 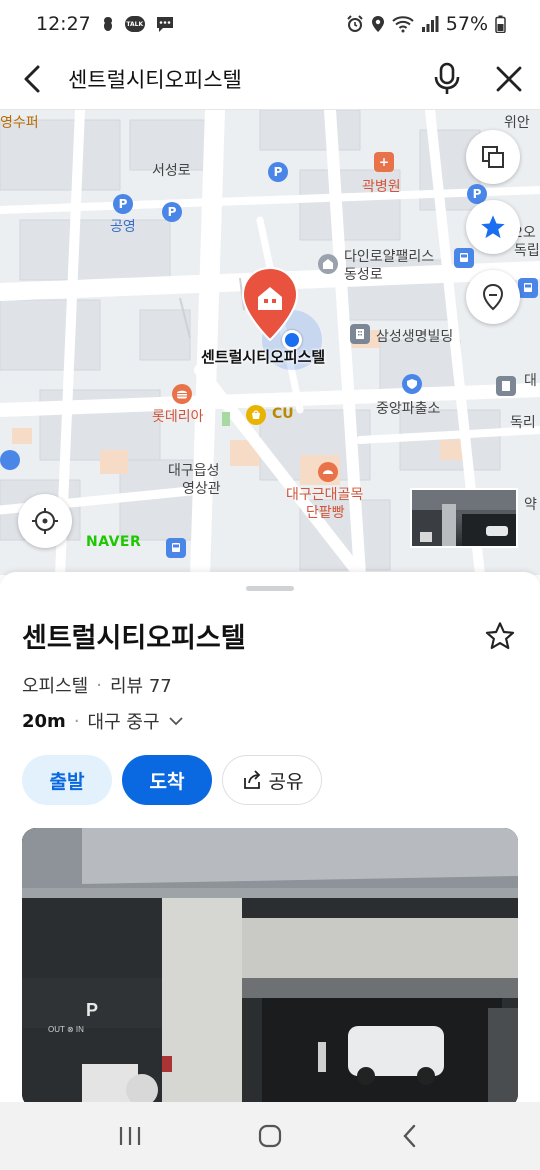 I want to click on marker-label: 센트럴시티오피스텔, so click(x=263, y=356).